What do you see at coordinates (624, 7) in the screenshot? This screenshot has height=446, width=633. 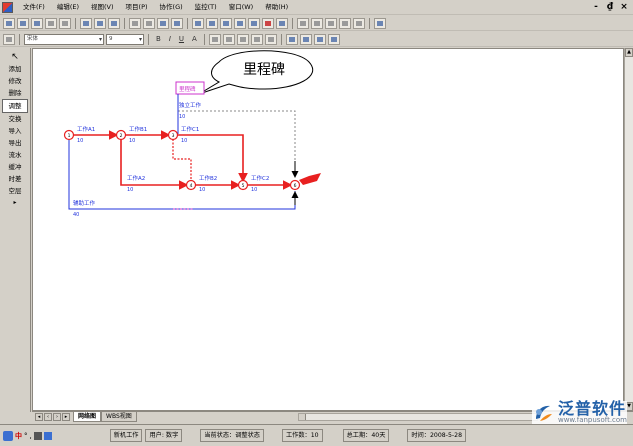 I see `close-button: ×` at bounding box center [624, 7].